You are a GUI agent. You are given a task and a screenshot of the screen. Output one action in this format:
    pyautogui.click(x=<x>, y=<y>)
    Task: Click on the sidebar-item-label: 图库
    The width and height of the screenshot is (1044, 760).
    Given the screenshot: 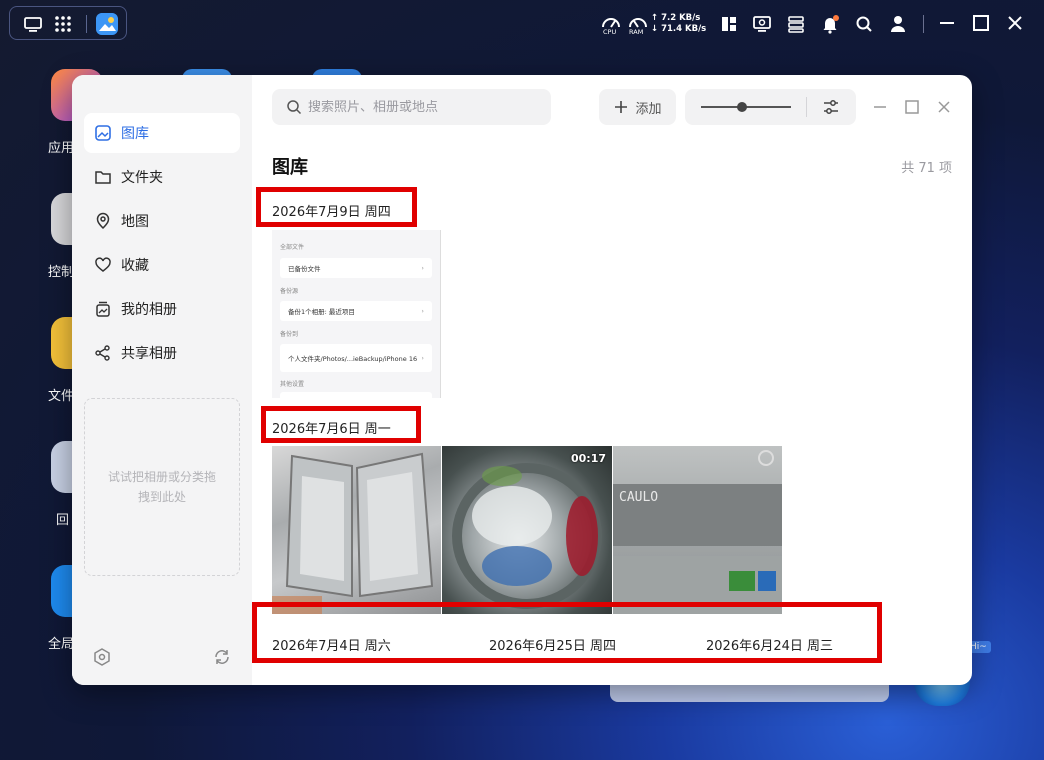 What is the action you would take?
    pyautogui.click(x=135, y=134)
    